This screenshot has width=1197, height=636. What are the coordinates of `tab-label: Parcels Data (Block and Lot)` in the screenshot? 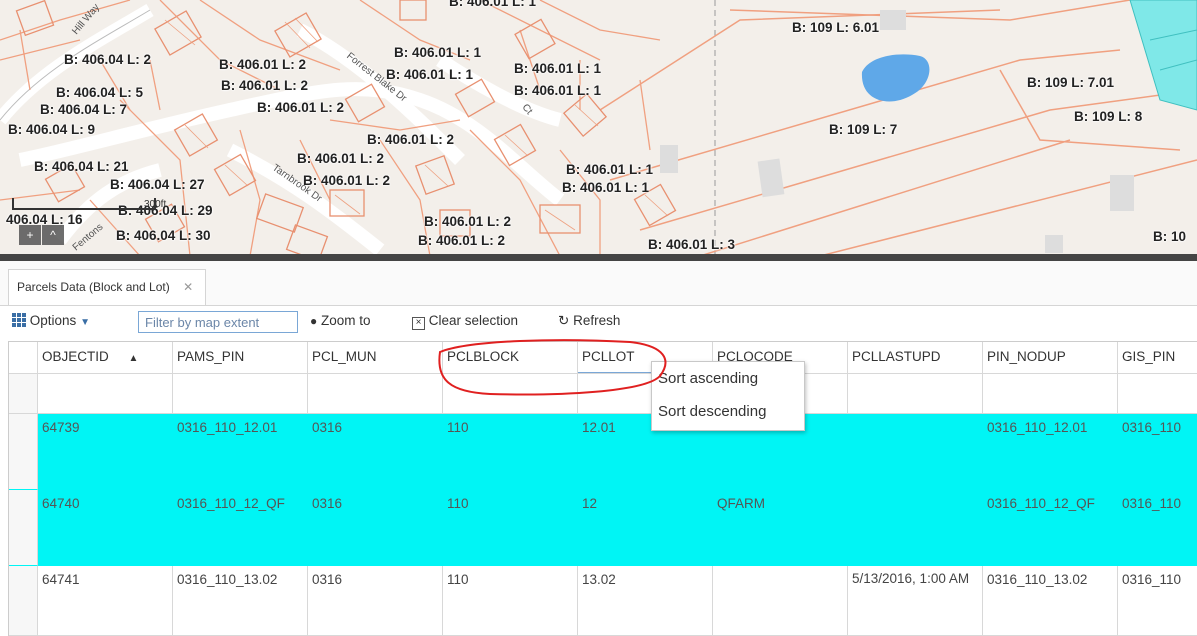 It's located at (93, 287).